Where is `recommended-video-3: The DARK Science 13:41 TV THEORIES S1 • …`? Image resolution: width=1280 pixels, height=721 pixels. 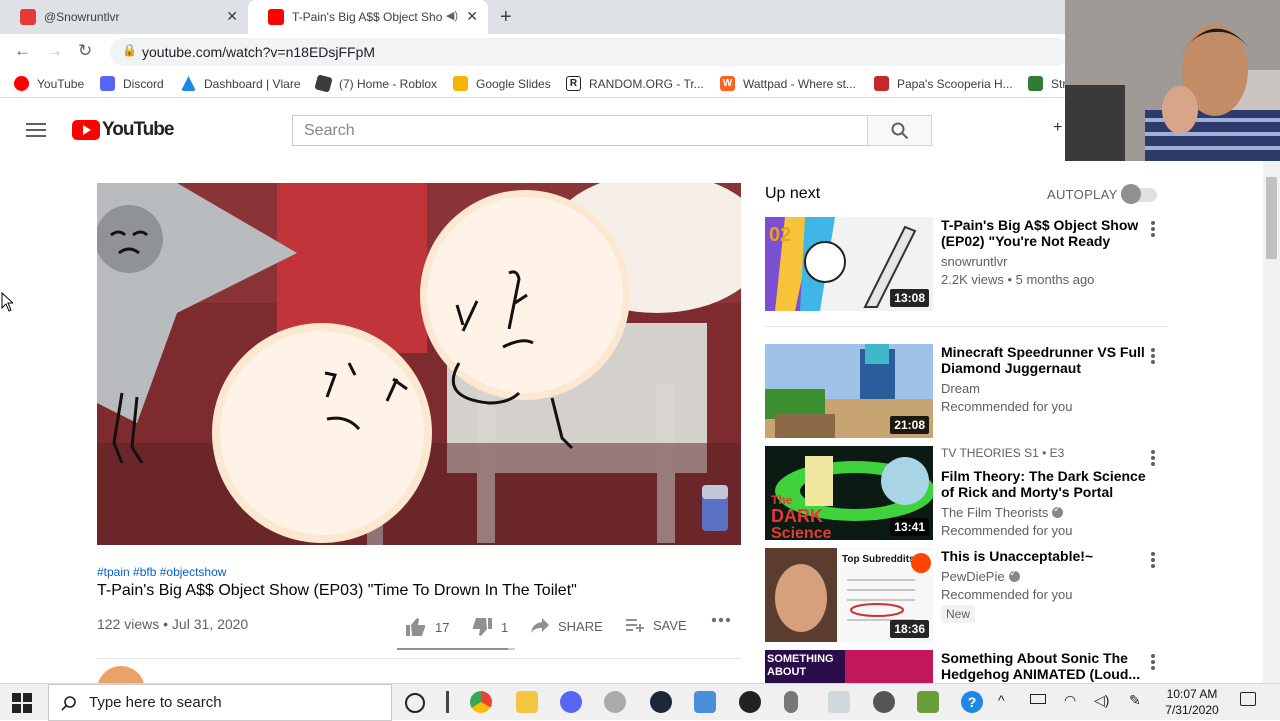
recommended-video-3: The DARK Science 13:41 TV THEORIES S1 • … is located at coordinates (966, 493).